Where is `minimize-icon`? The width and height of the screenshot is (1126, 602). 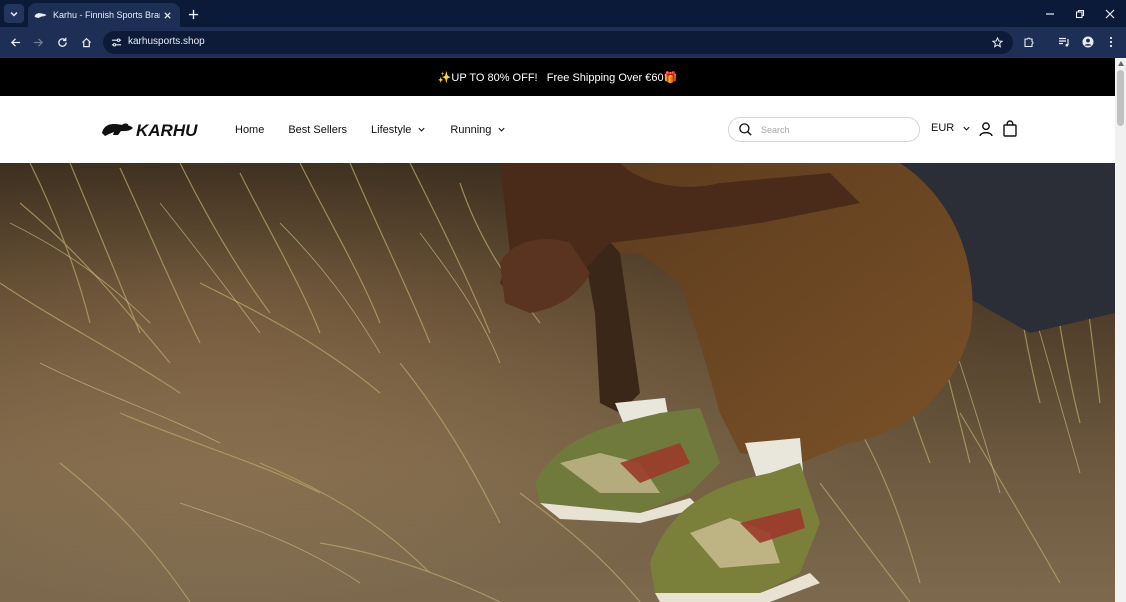 minimize-icon is located at coordinates (1050, 14).